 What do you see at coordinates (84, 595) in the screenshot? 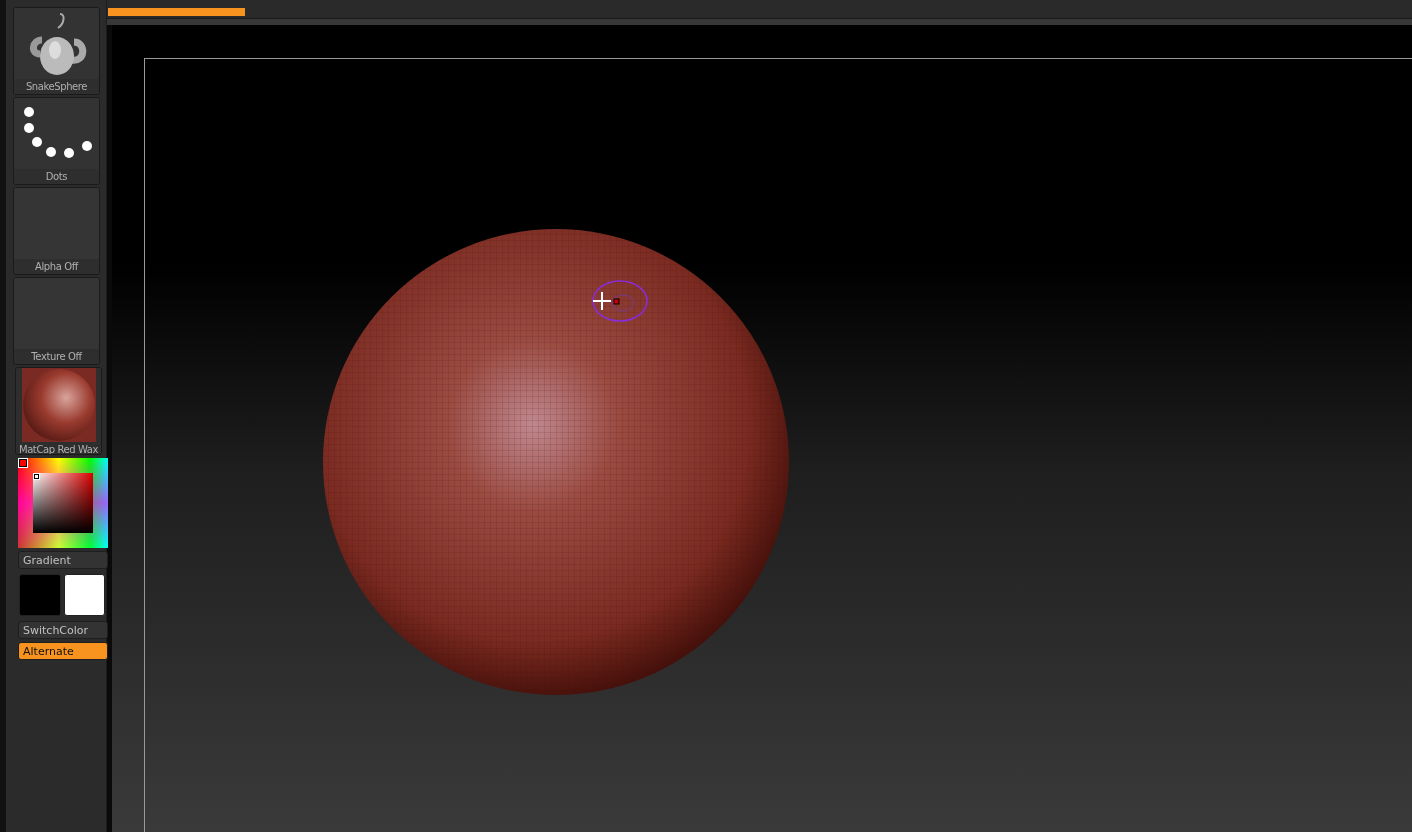
I see `secondary-color-swatch` at bounding box center [84, 595].